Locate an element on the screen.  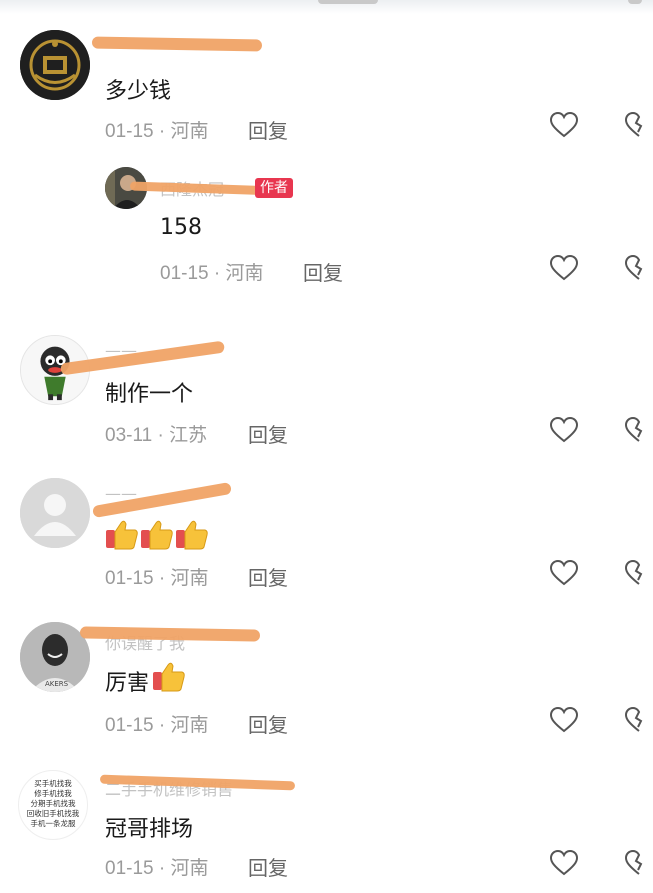
gold-emblem-avatar is located at coordinates (55, 65).